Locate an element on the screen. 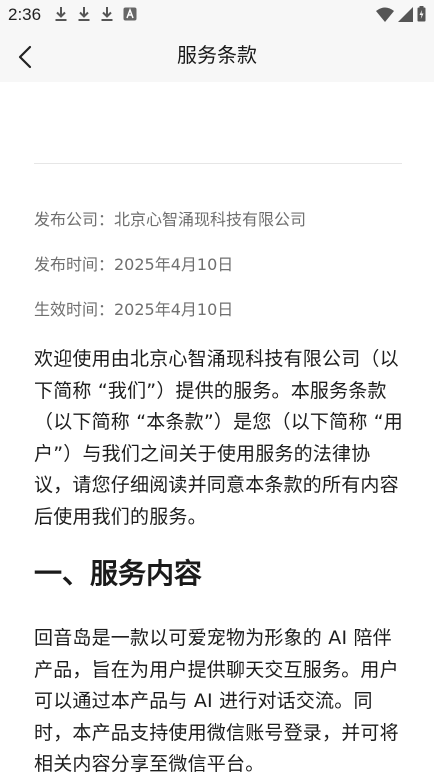  publish-date-text: 发布时间：2025年4月10日 is located at coordinates (134, 264).